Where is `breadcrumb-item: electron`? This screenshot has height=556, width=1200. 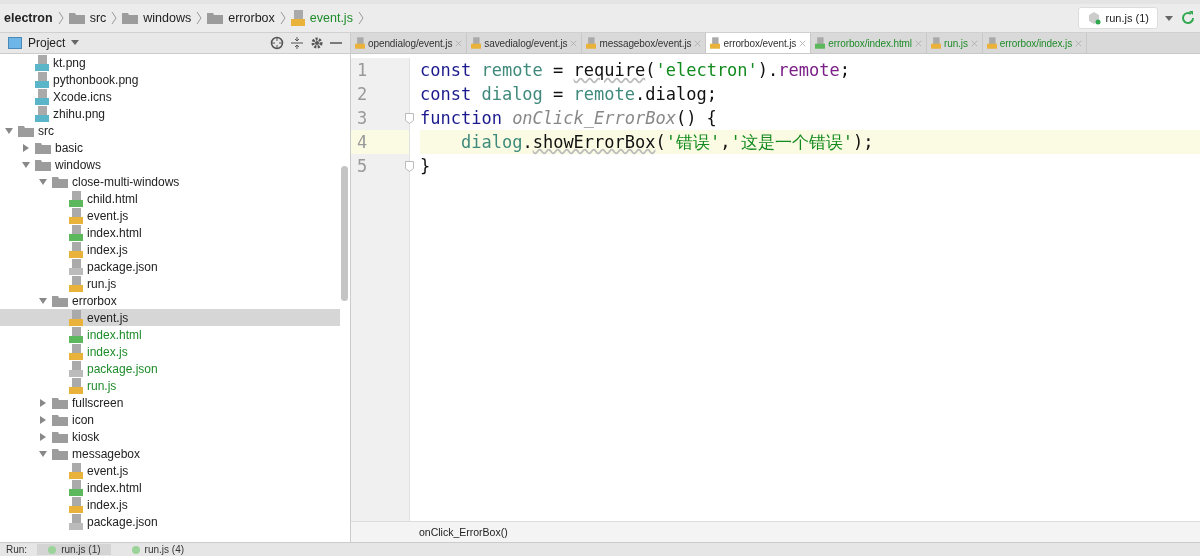
breadcrumb-item: electron is located at coordinates (28, 18).